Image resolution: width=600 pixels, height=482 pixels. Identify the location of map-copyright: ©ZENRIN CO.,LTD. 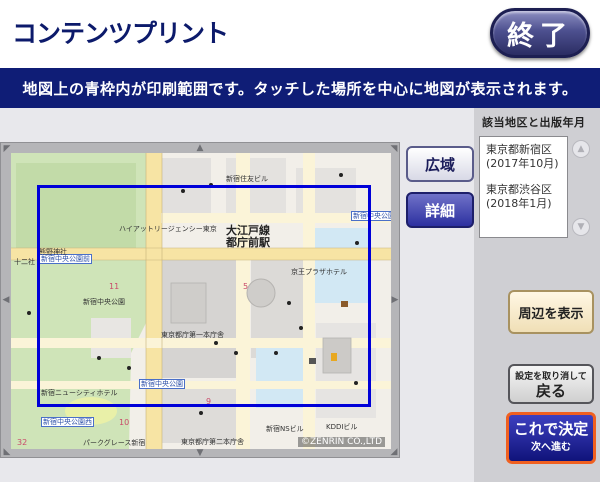
(341, 442).